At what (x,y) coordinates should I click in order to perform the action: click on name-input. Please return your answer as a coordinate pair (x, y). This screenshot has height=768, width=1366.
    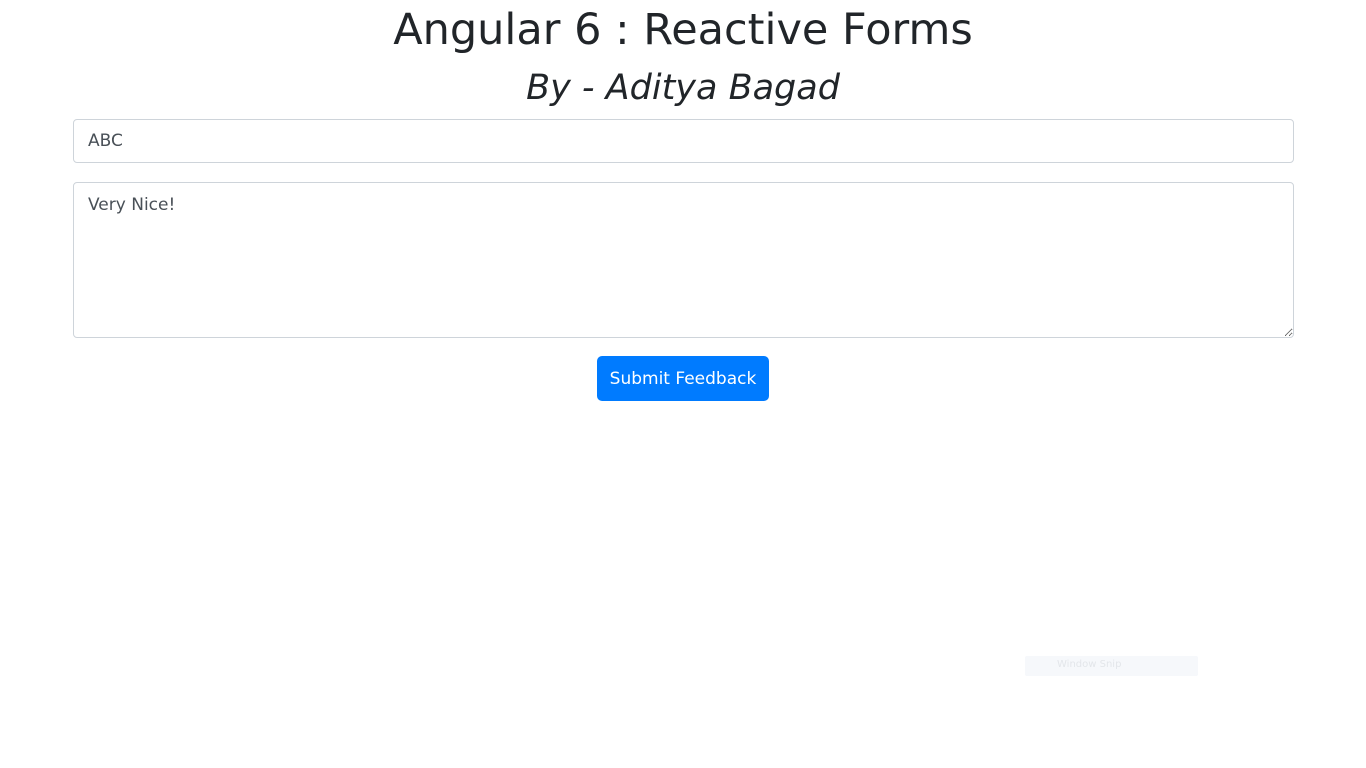
    Looking at the image, I should click on (683, 141).